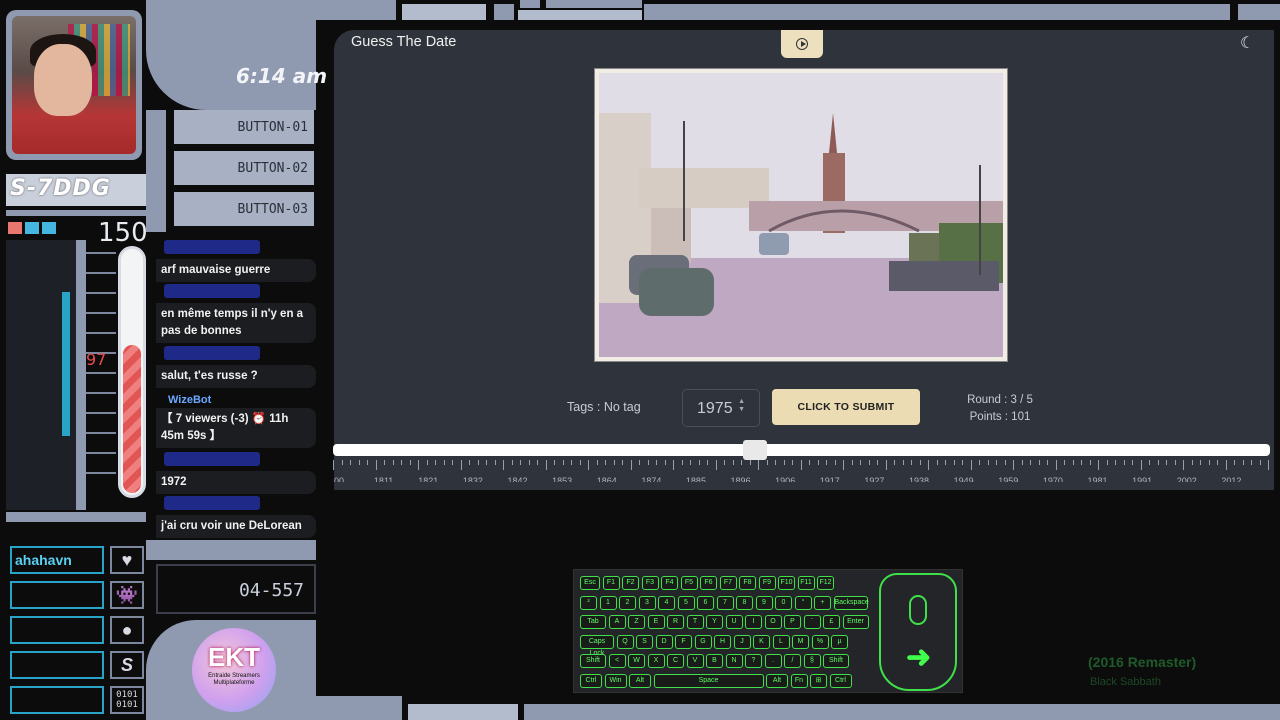 This screenshot has width=1280, height=720. I want to click on photo-scene, so click(801, 215).